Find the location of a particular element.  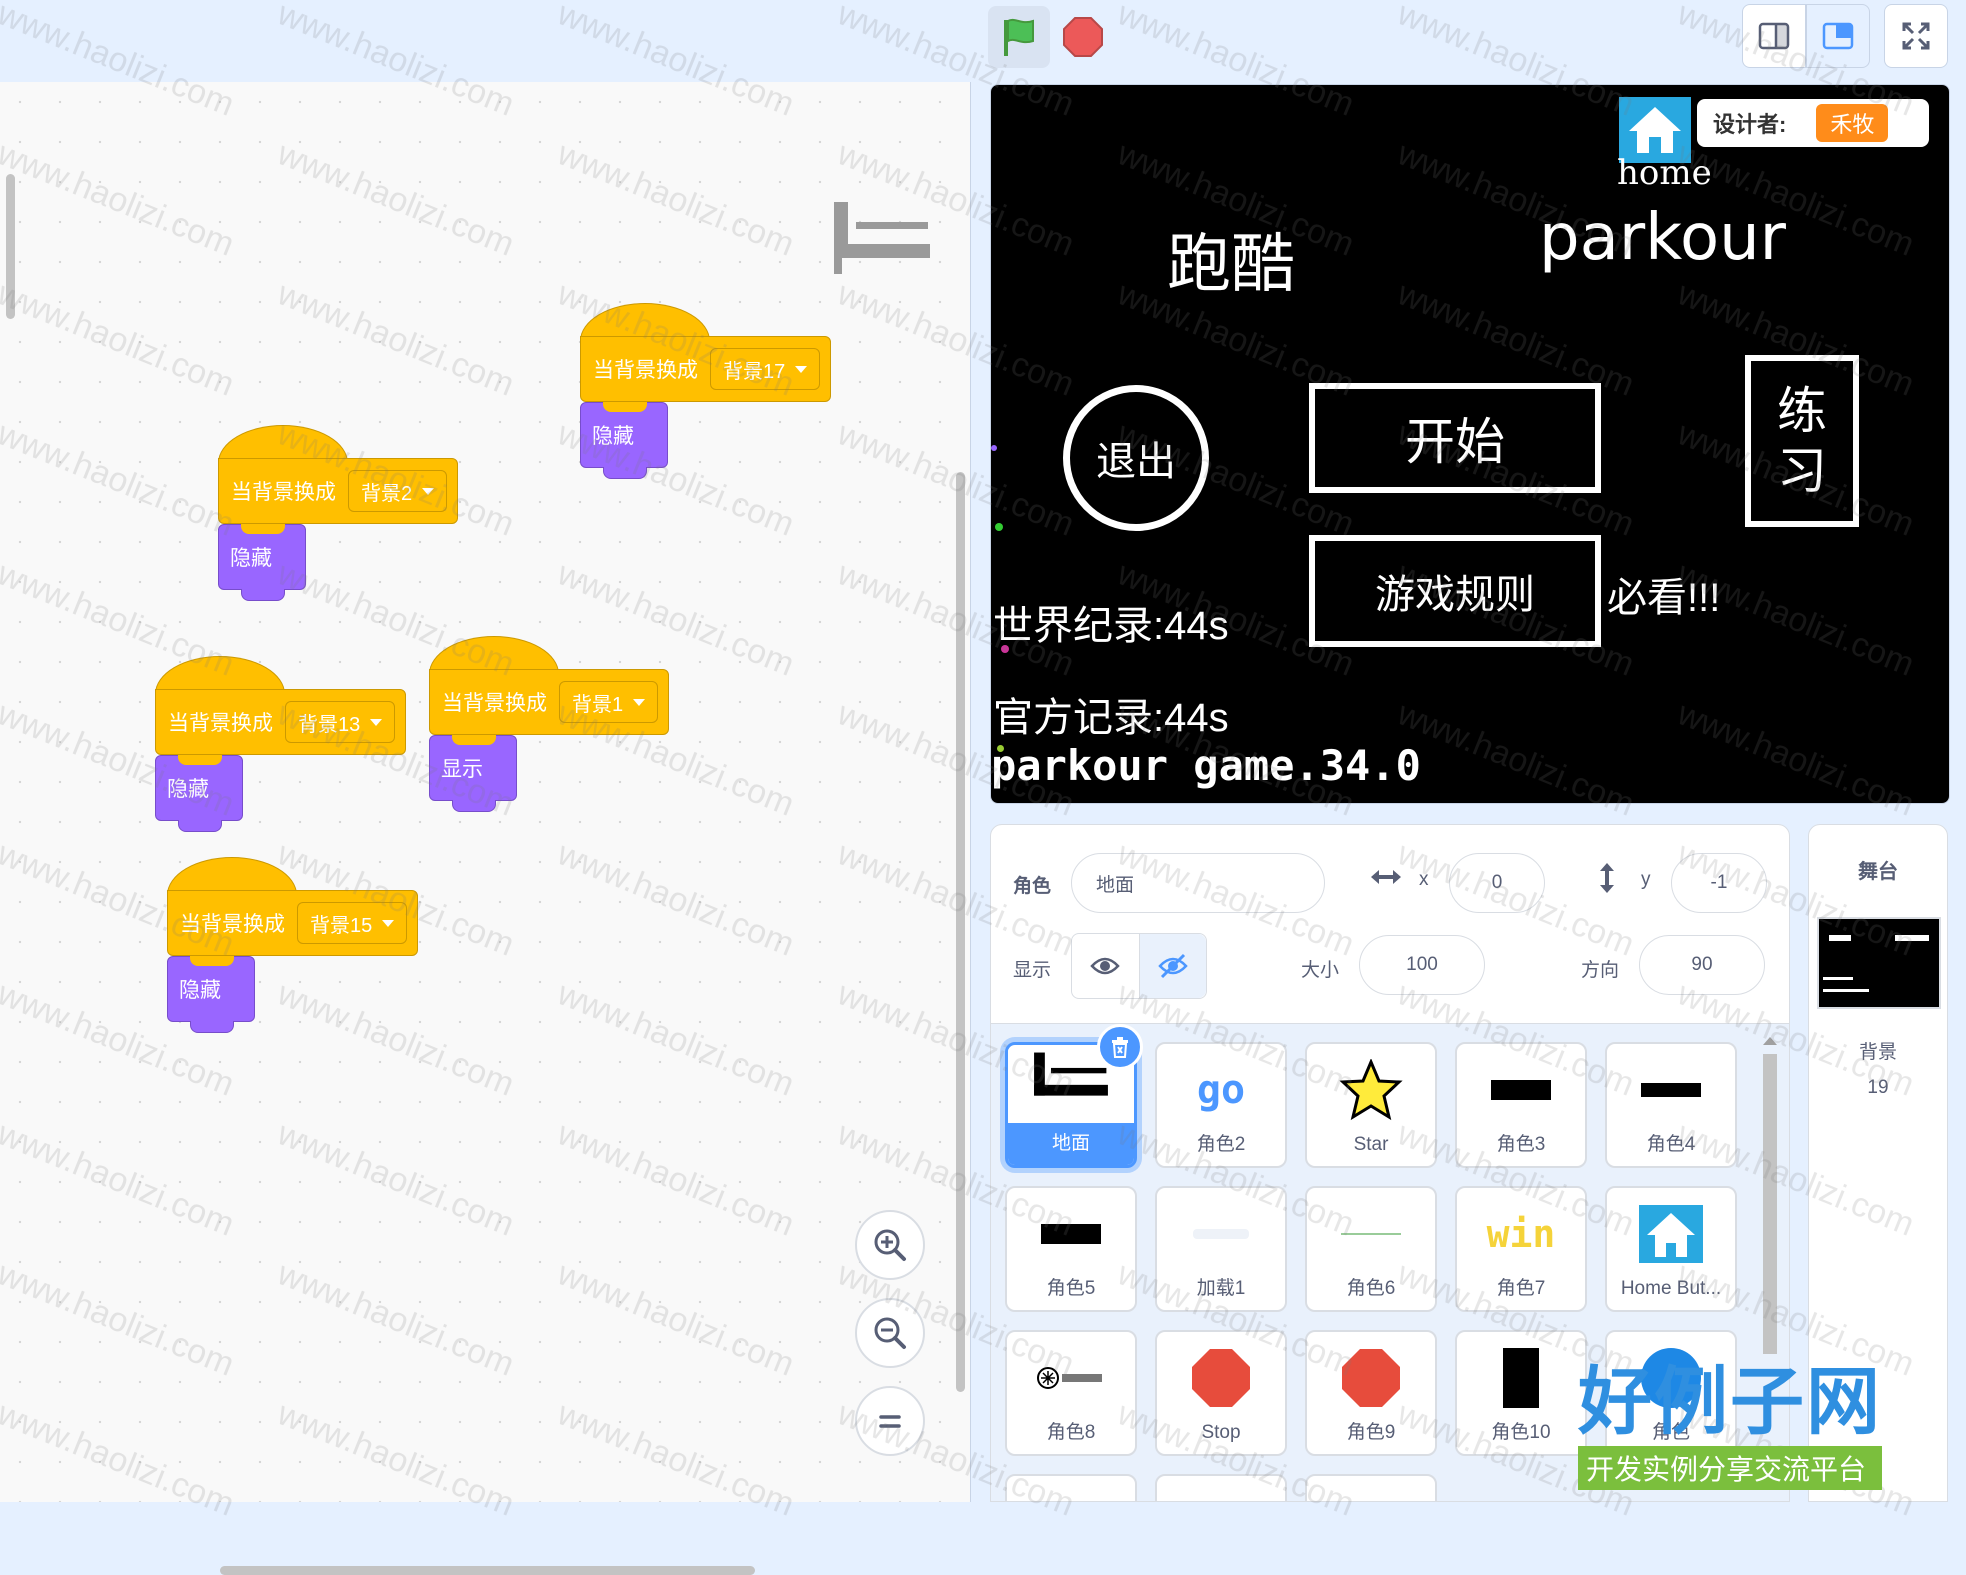

sprite-info-panel: 角色 地面 x 0 y -1 显示 大小 100 方向 90 is located at coordinates (1390, 924).